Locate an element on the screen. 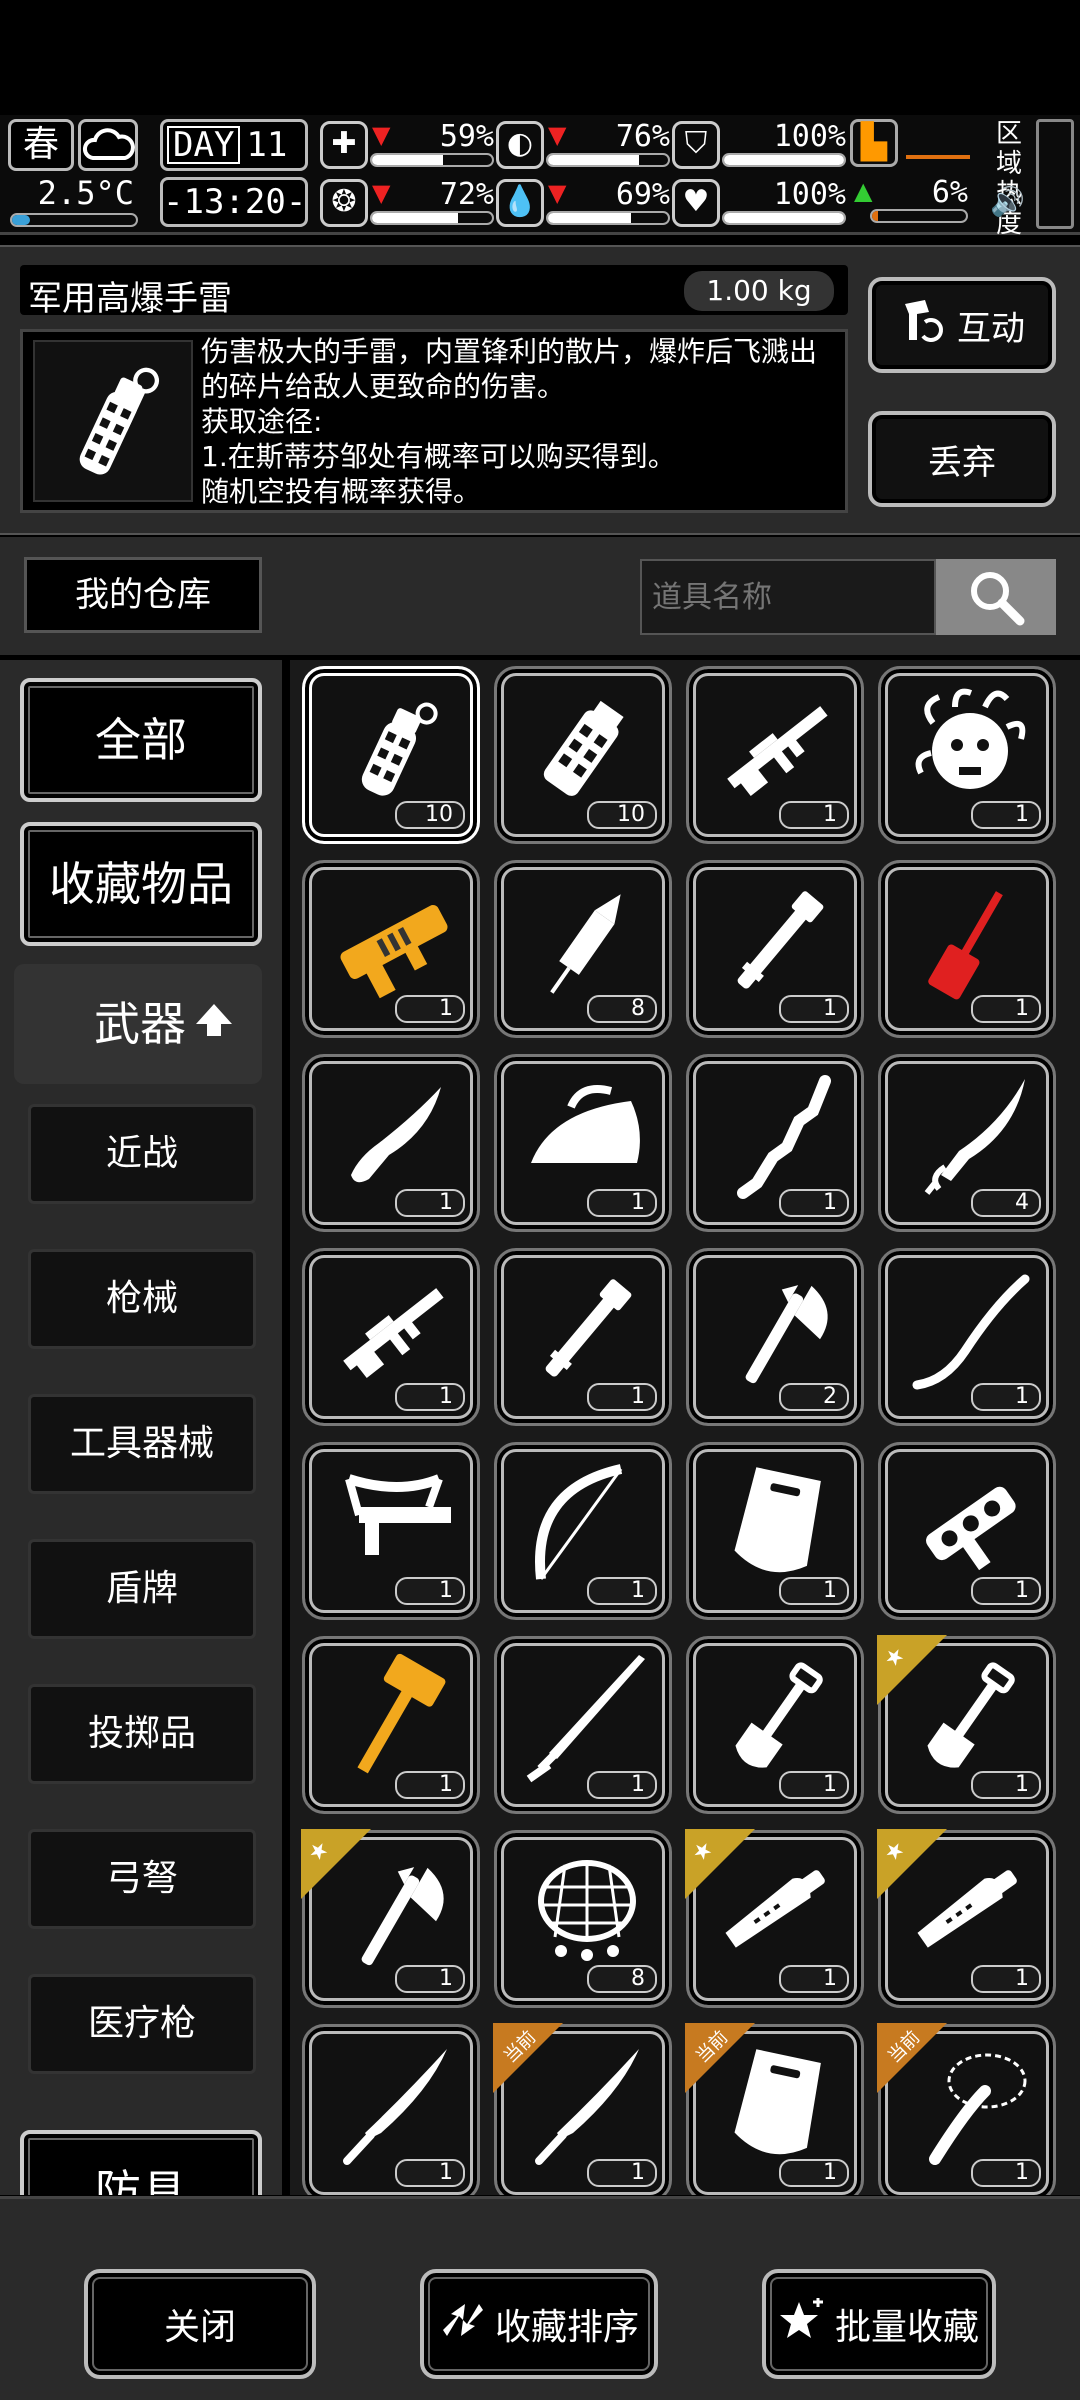  item-quantity: 8 is located at coordinates (622, 1009).